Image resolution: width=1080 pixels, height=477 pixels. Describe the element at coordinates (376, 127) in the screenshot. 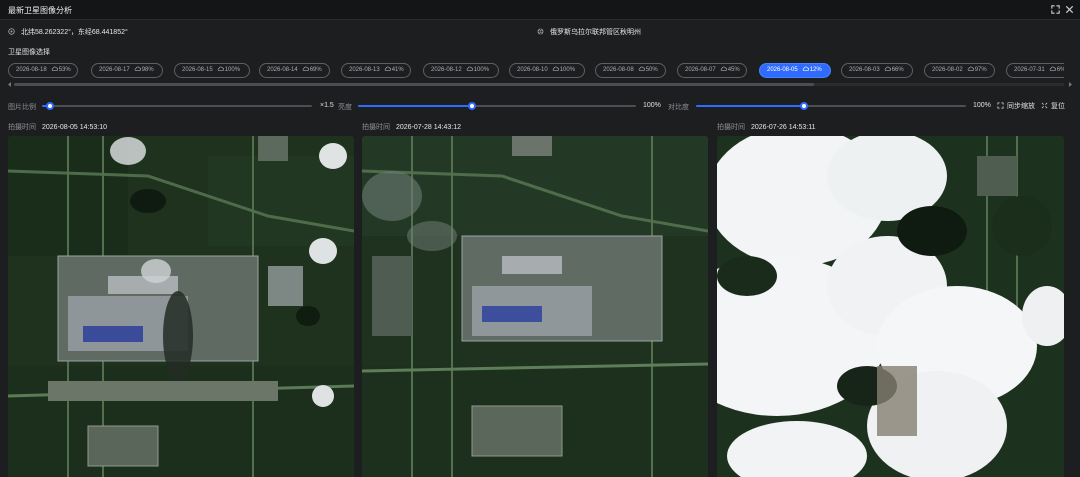

I see `pane-2-time-label: 拍摄时间` at that location.